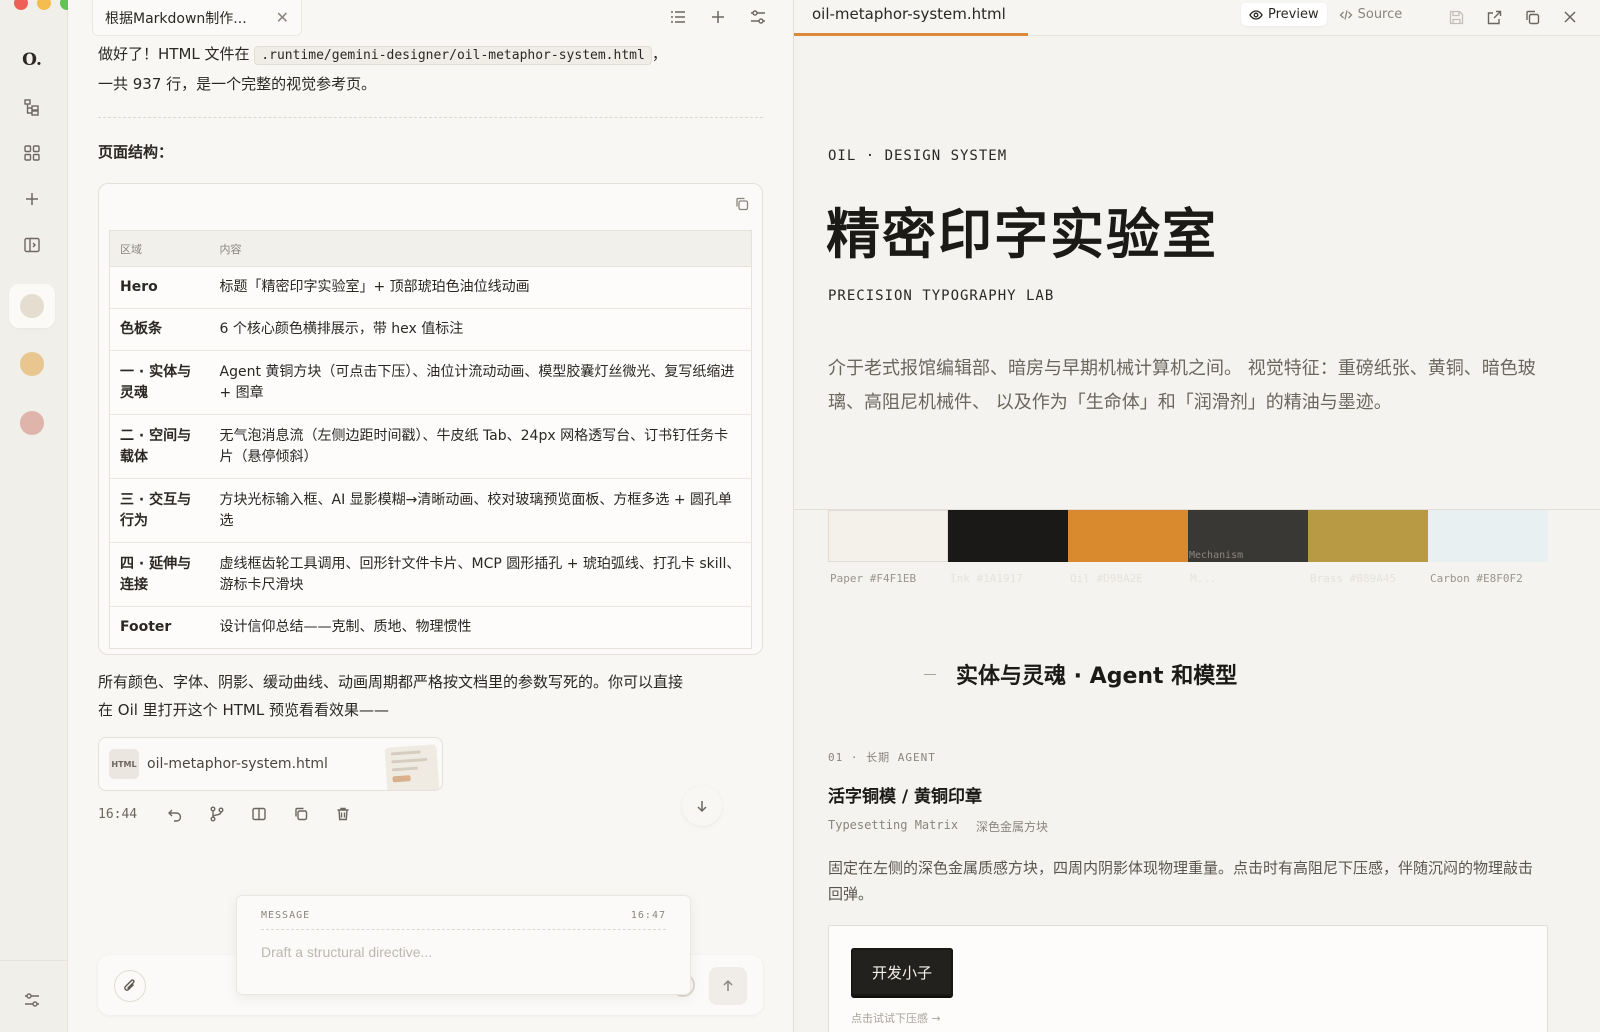 The height and width of the screenshot is (1032, 1600). What do you see at coordinates (678, 17) in the screenshot?
I see `outline-button` at bounding box center [678, 17].